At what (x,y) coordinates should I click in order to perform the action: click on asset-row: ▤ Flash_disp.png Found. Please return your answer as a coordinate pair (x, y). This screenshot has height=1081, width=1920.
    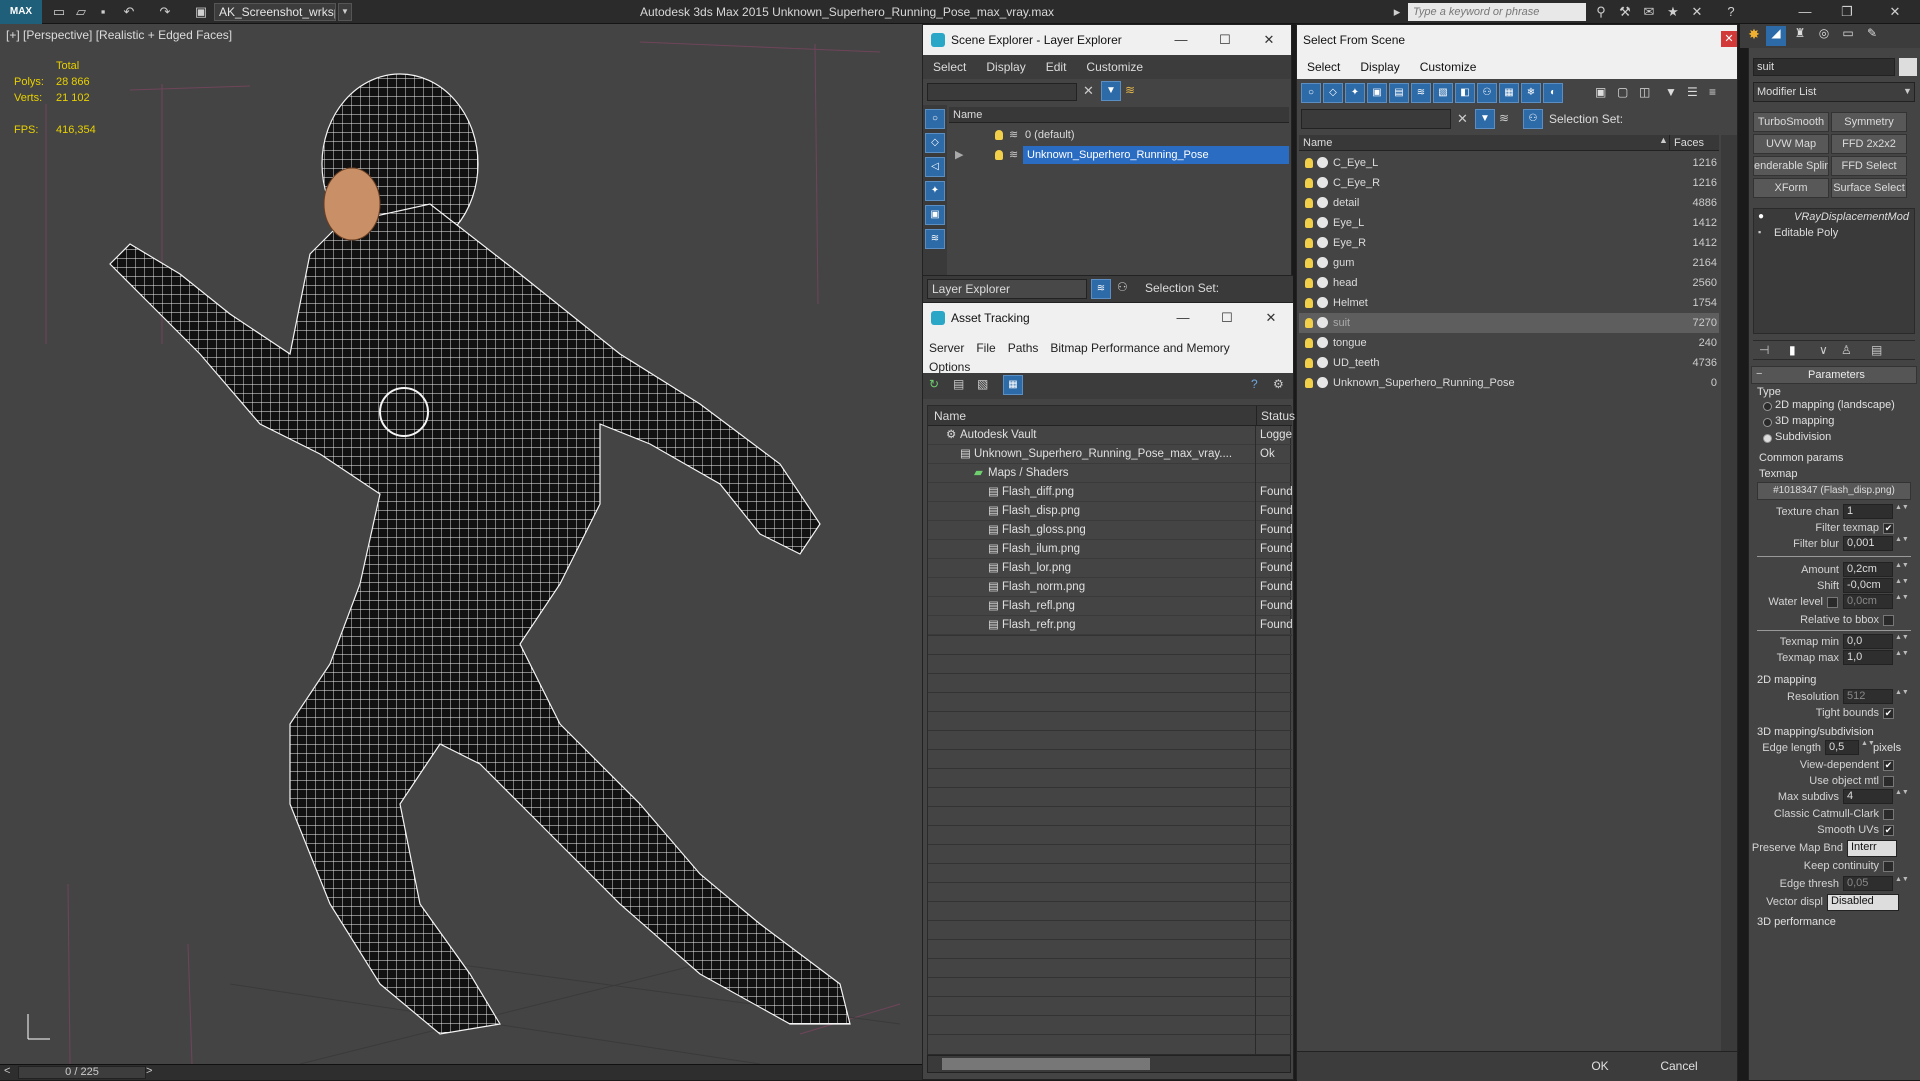
    Looking at the image, I should click on (1110, 511).